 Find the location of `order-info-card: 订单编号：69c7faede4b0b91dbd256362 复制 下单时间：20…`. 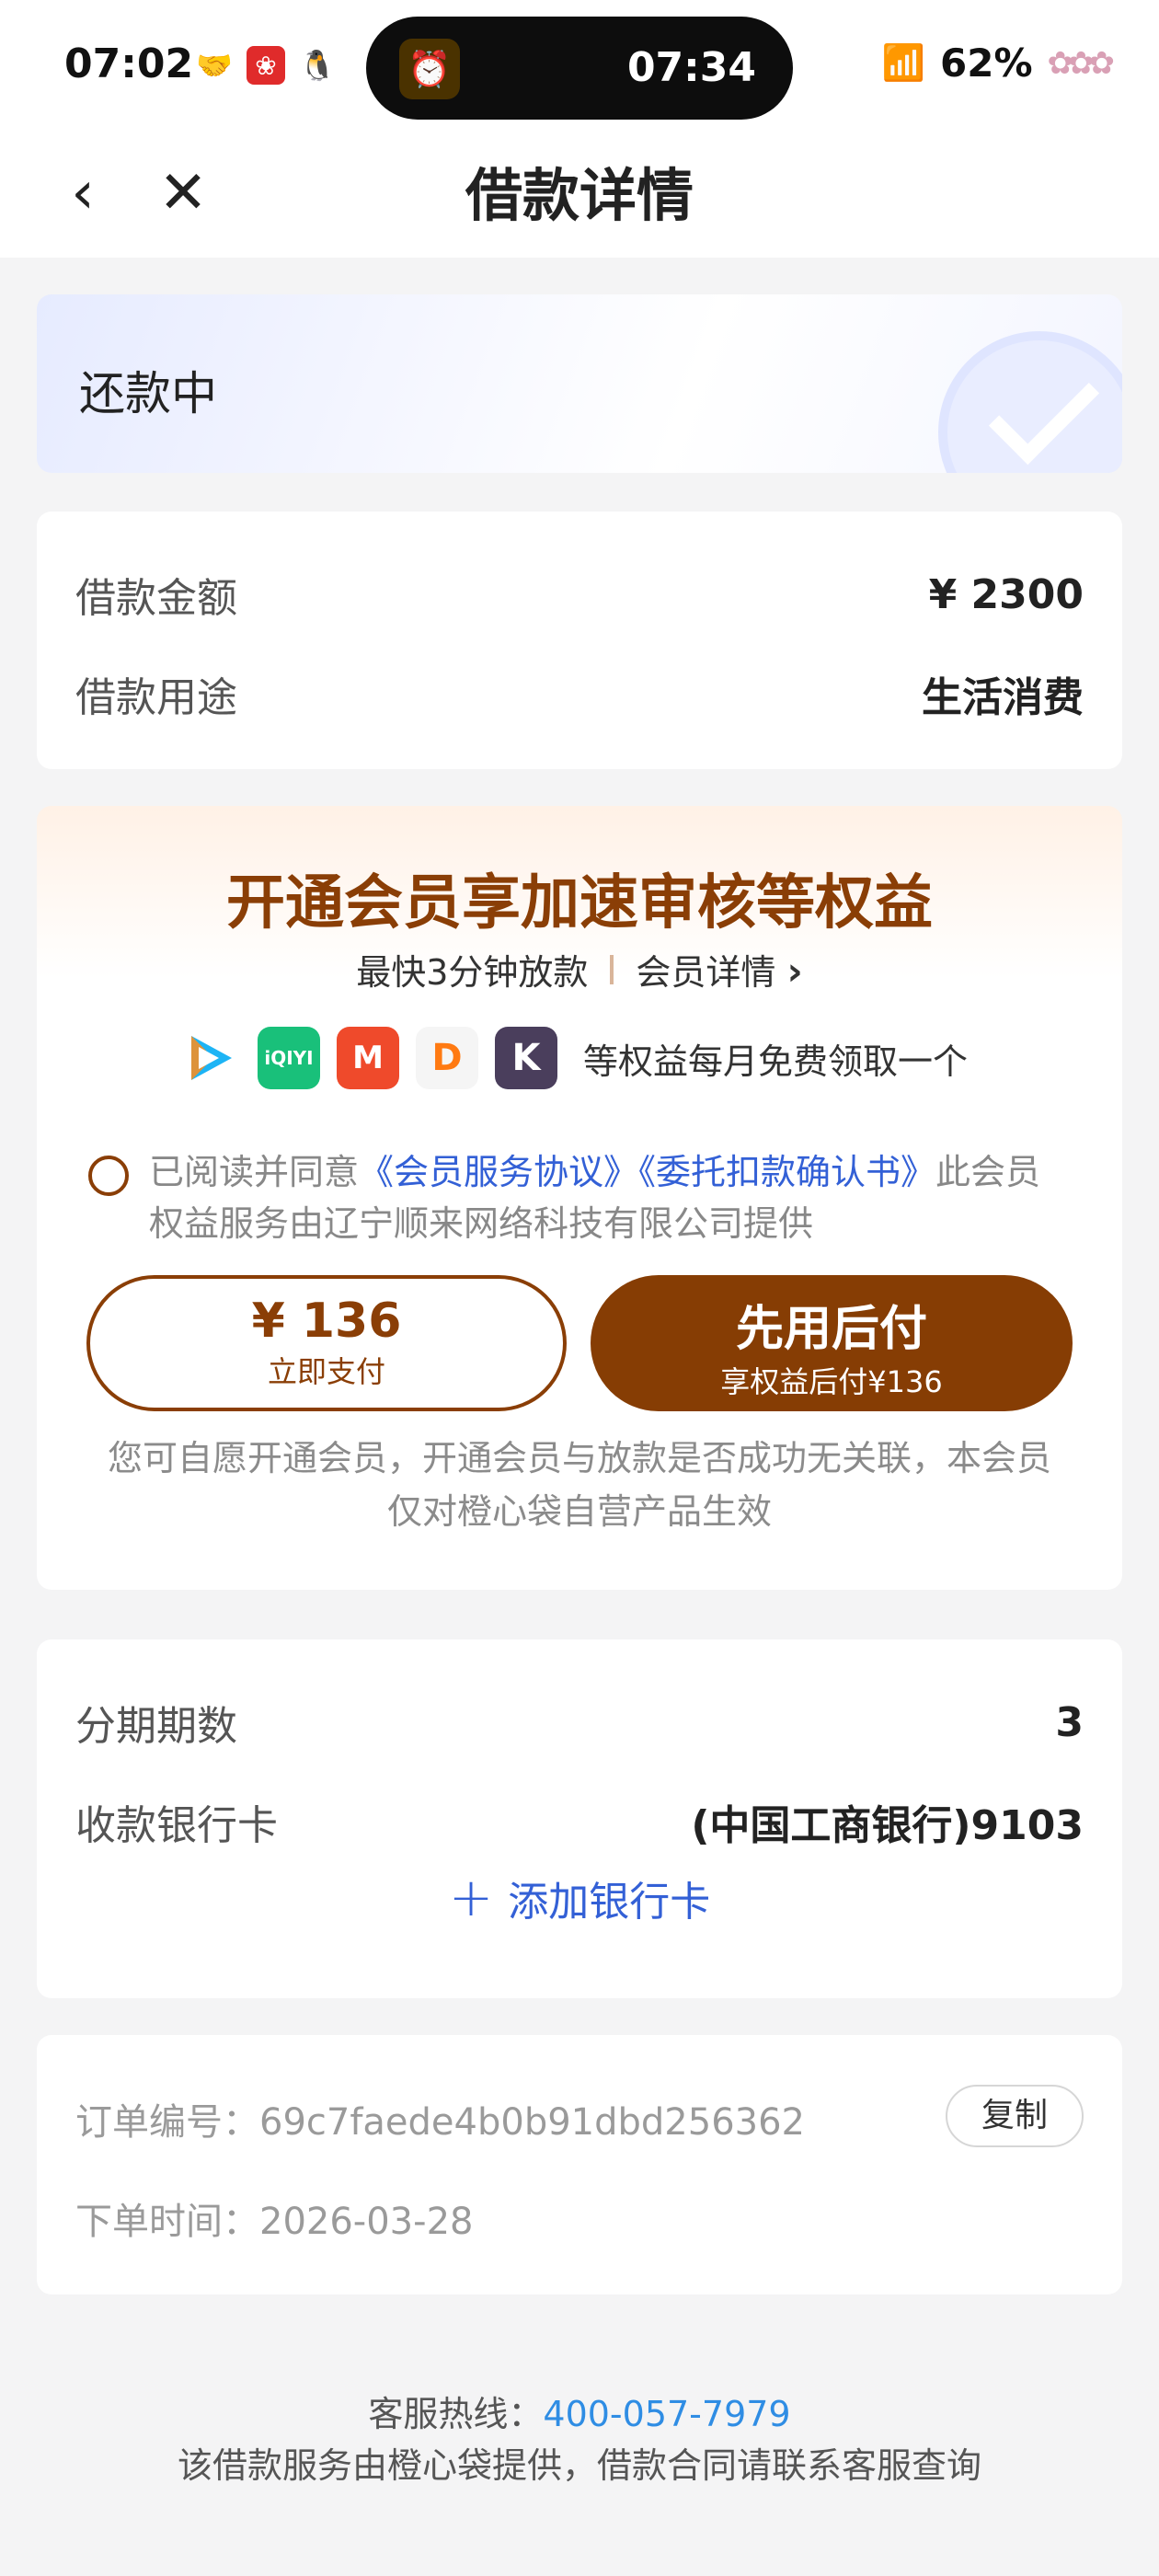

order-info-card: 订单编号：69c7faede4b0b91dbd256362 复制 下单时间：20… is located at coordinates (579, 2164).